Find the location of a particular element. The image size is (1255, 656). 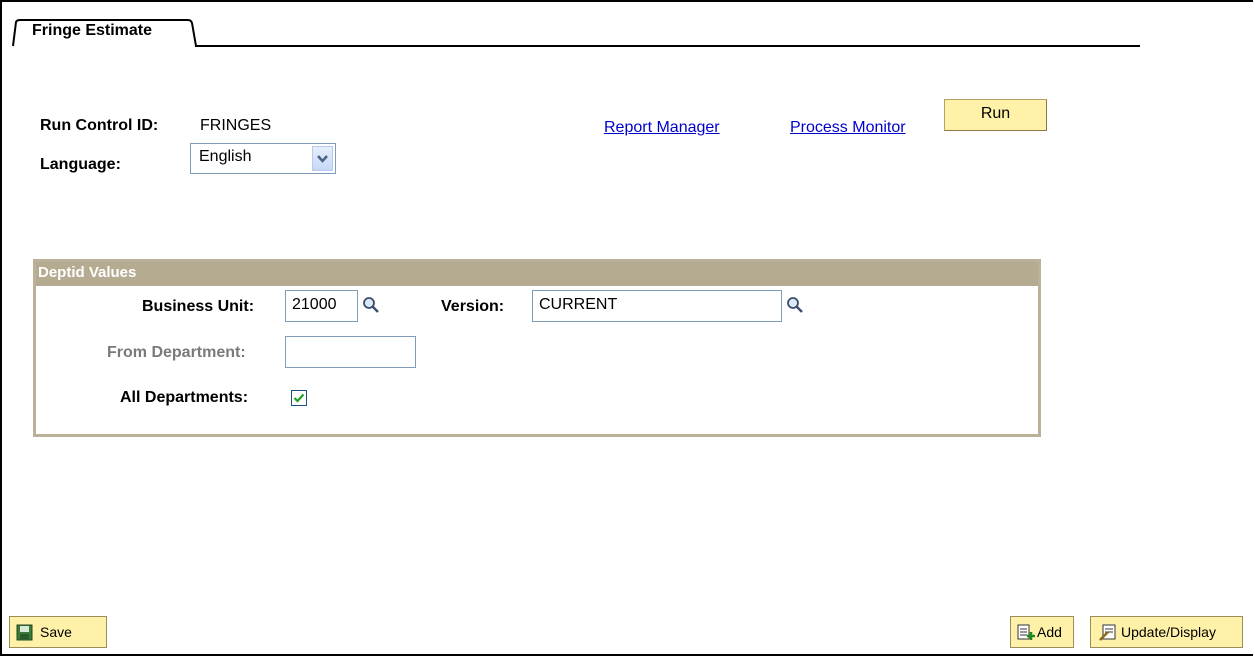

add-icon is located at coordinates (1026, 632).